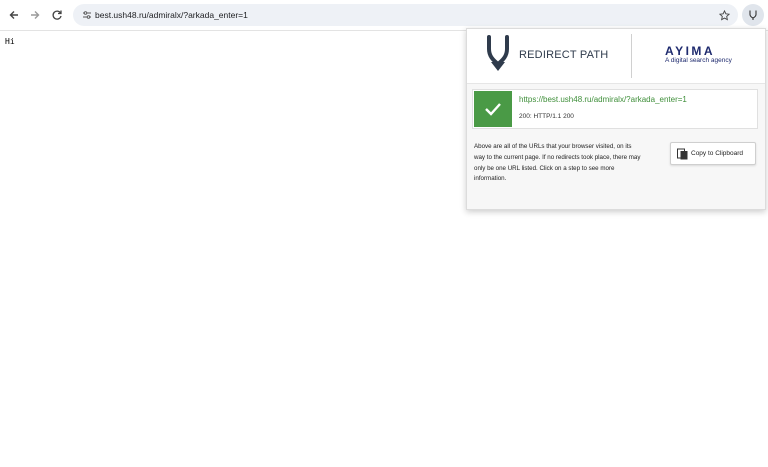  What do you see at coordinates (10, 41) in the screenshot?
I see `page-body-text: Hi` at bounding box center [10, 41].